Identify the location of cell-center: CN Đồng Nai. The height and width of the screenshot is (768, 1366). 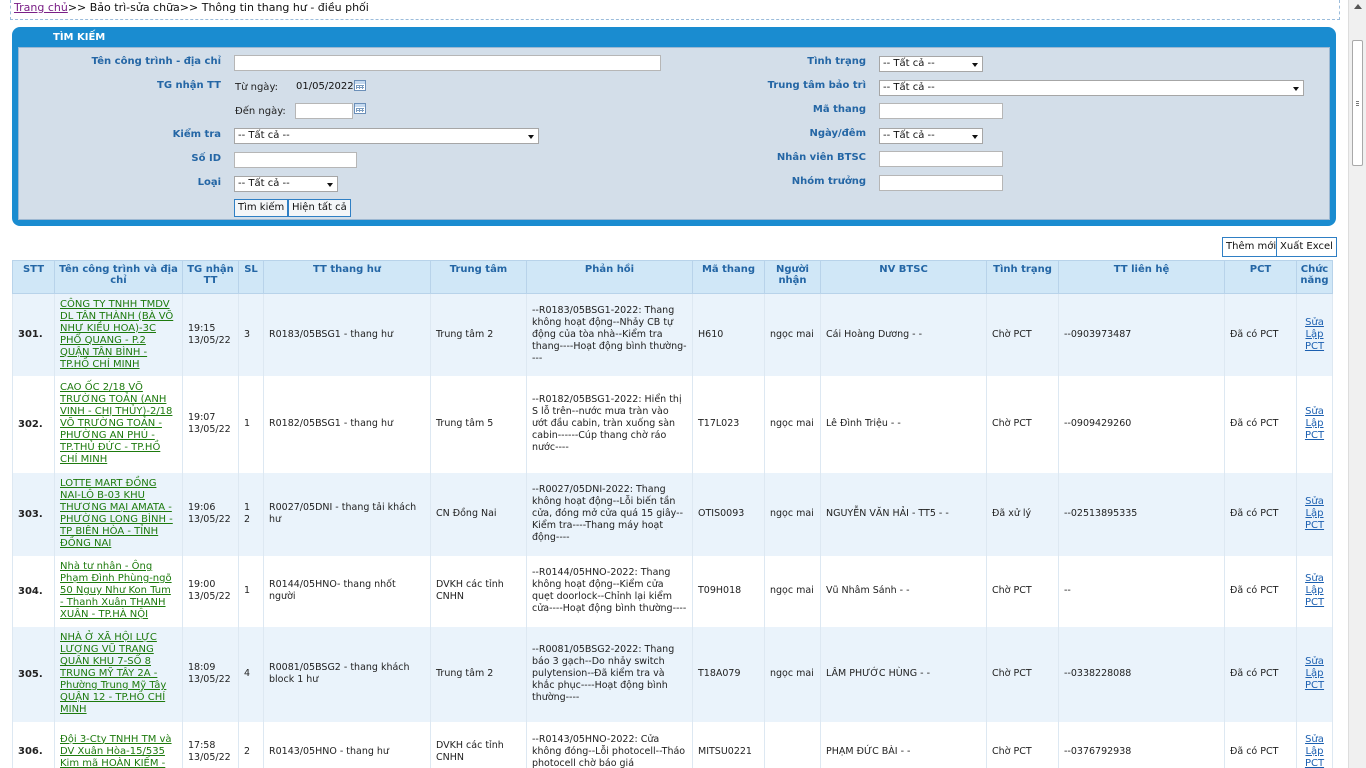
(478, 514).